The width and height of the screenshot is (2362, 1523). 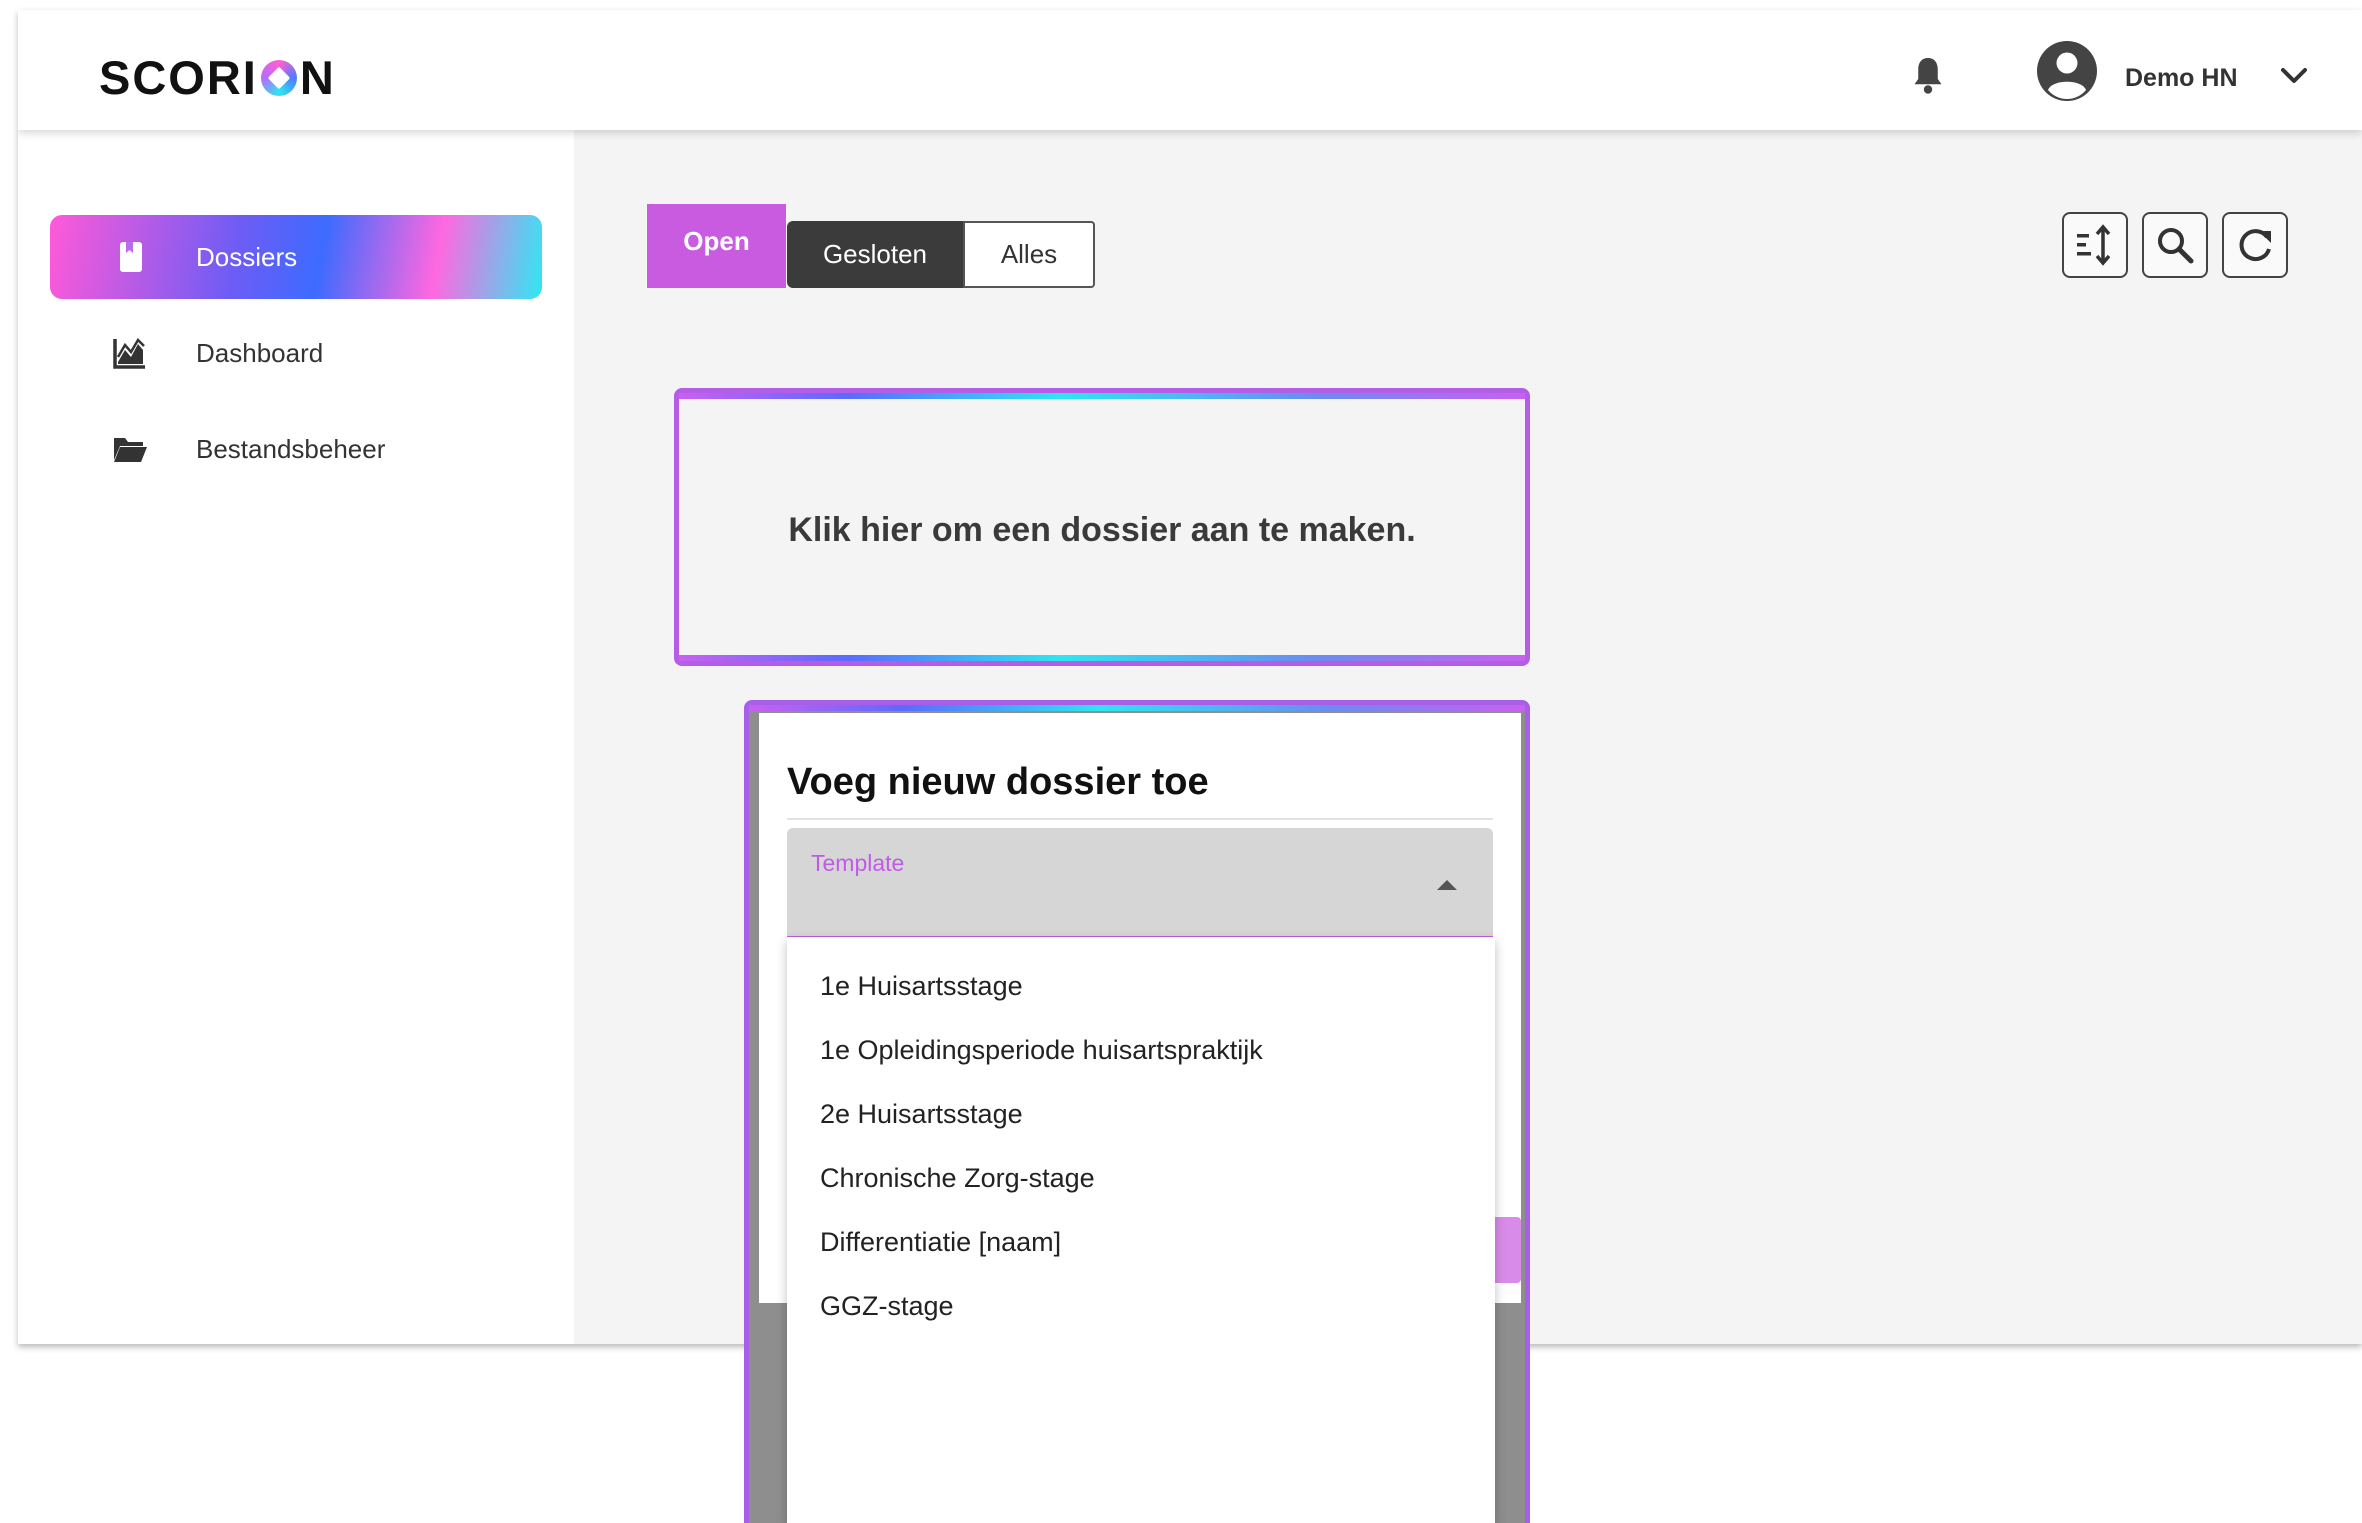 I want to click on sort-icon, so click(x=2094, y=245).